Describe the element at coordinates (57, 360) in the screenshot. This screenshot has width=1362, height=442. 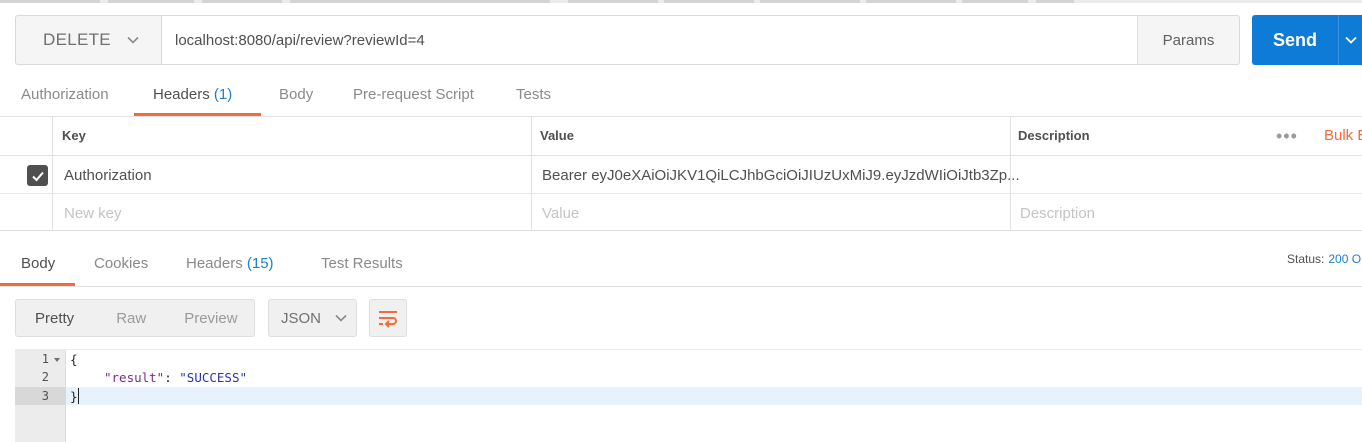
I see `fold-arrow-icon` at that location.